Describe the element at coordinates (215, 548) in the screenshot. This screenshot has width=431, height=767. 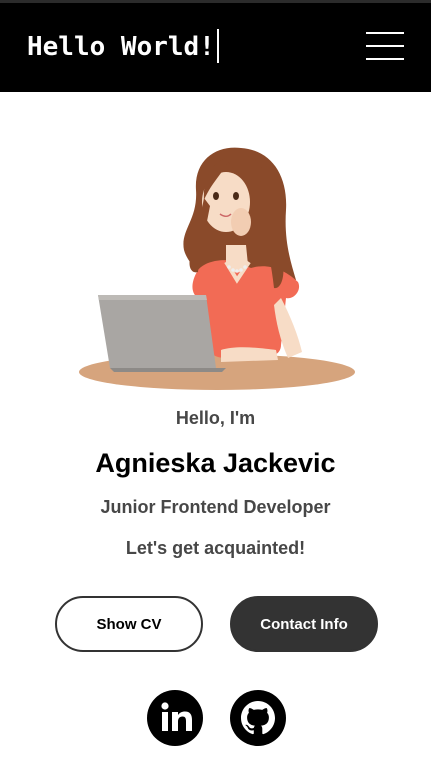
I see `tagline-text: Let's get acquainted!` at that location.